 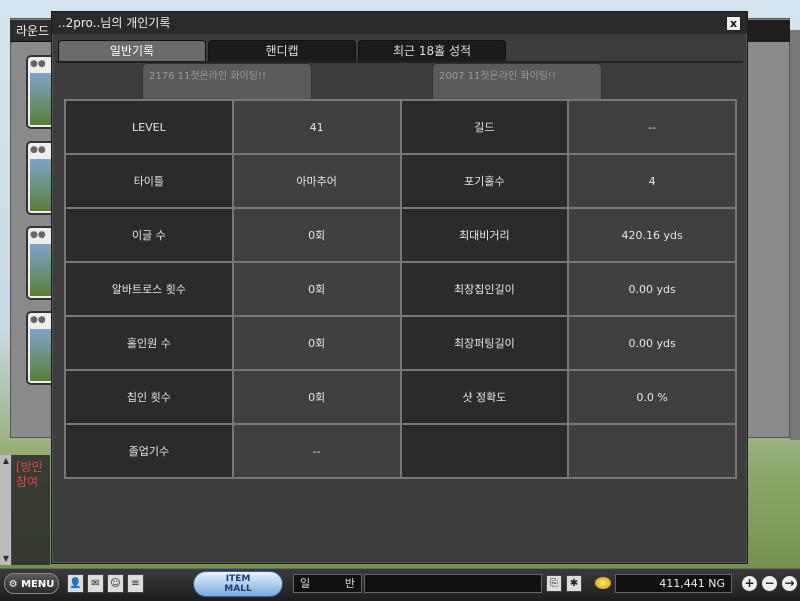 I want to click on friends-icon: ☺, so click(x=115, y=583).